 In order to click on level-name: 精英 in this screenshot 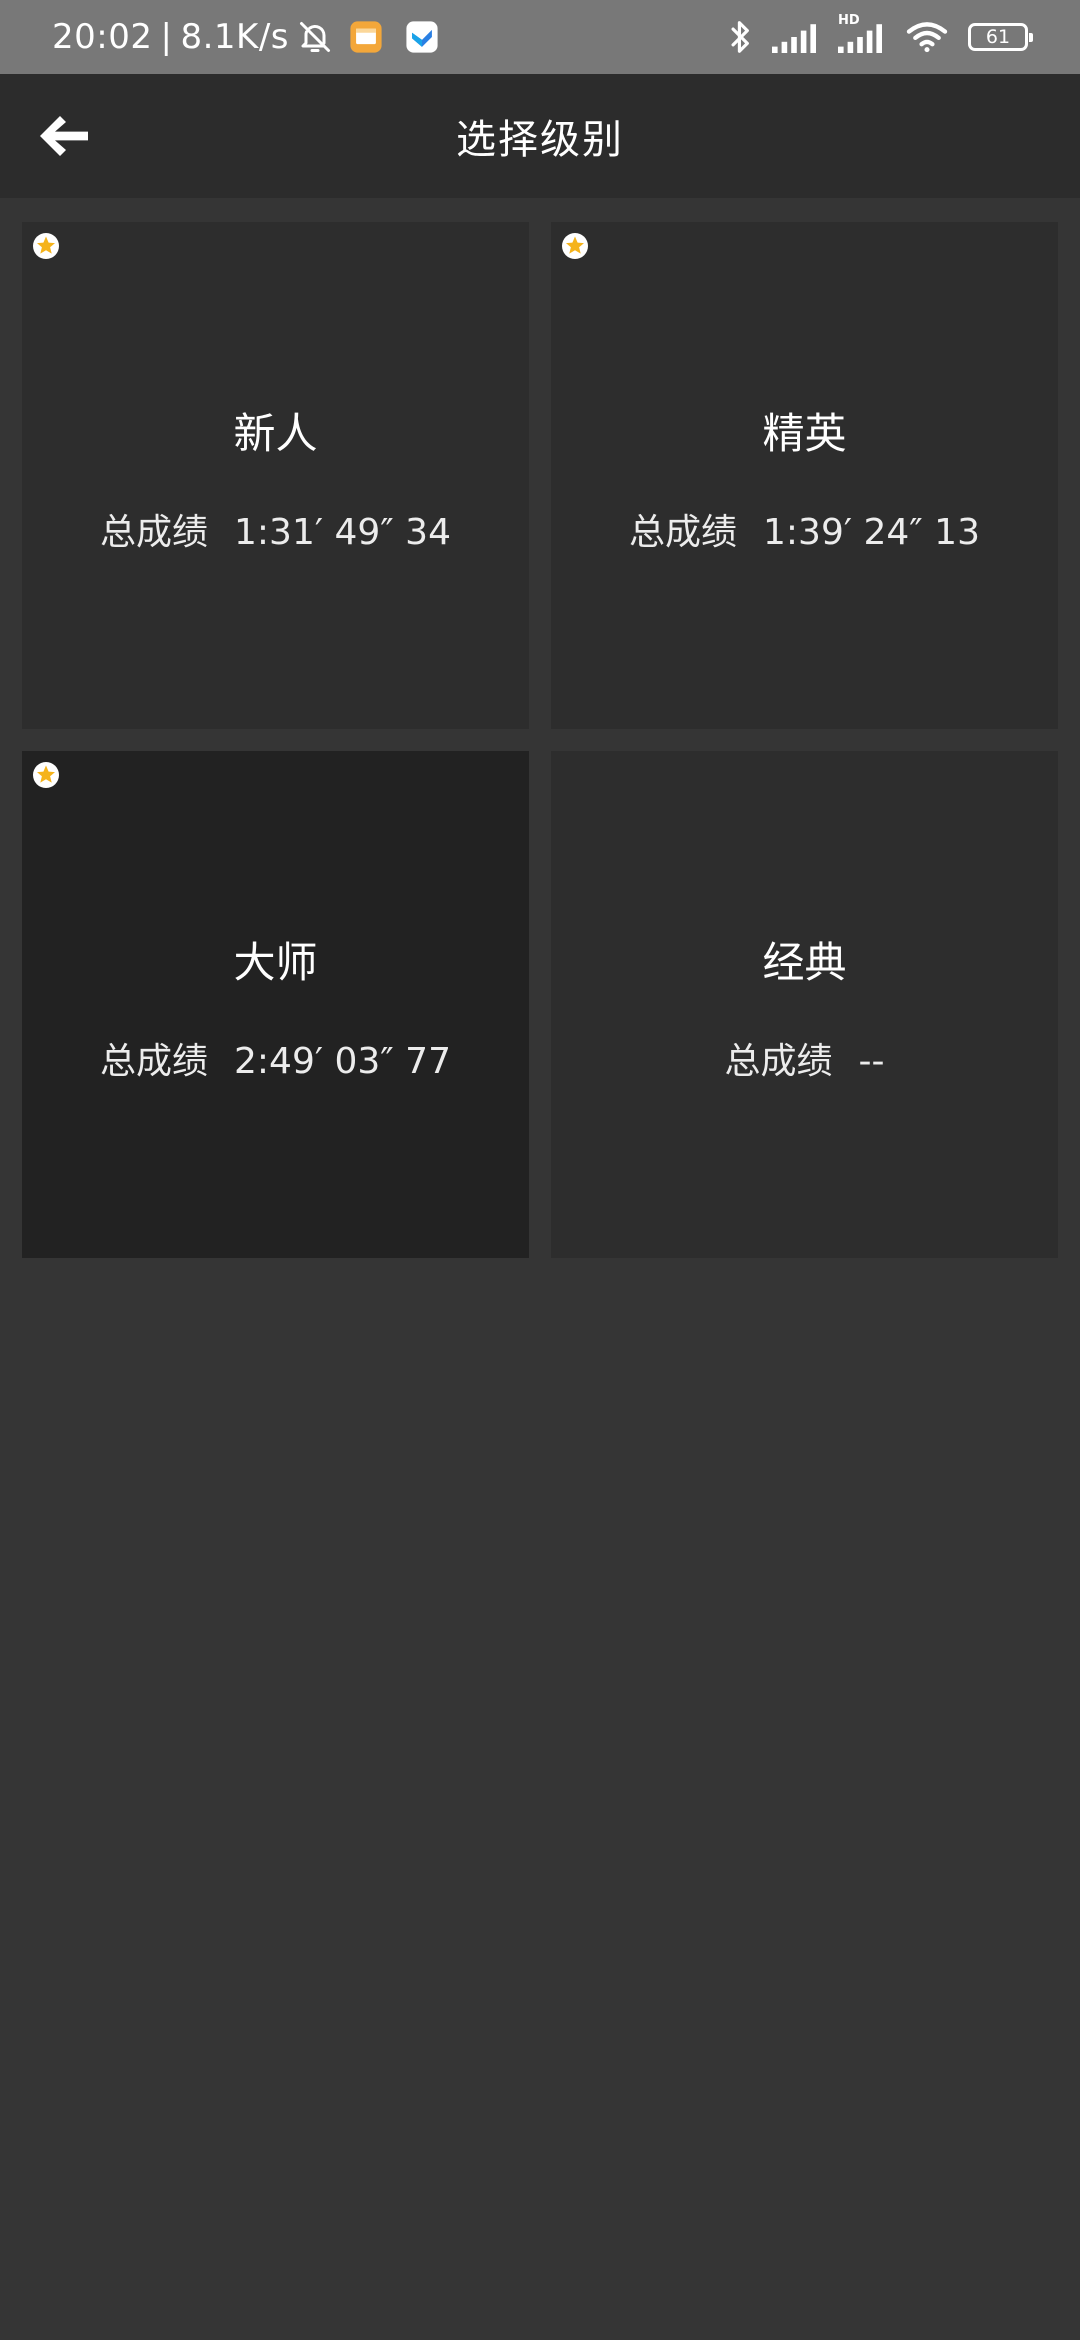, I will do `click(804, 433)`.